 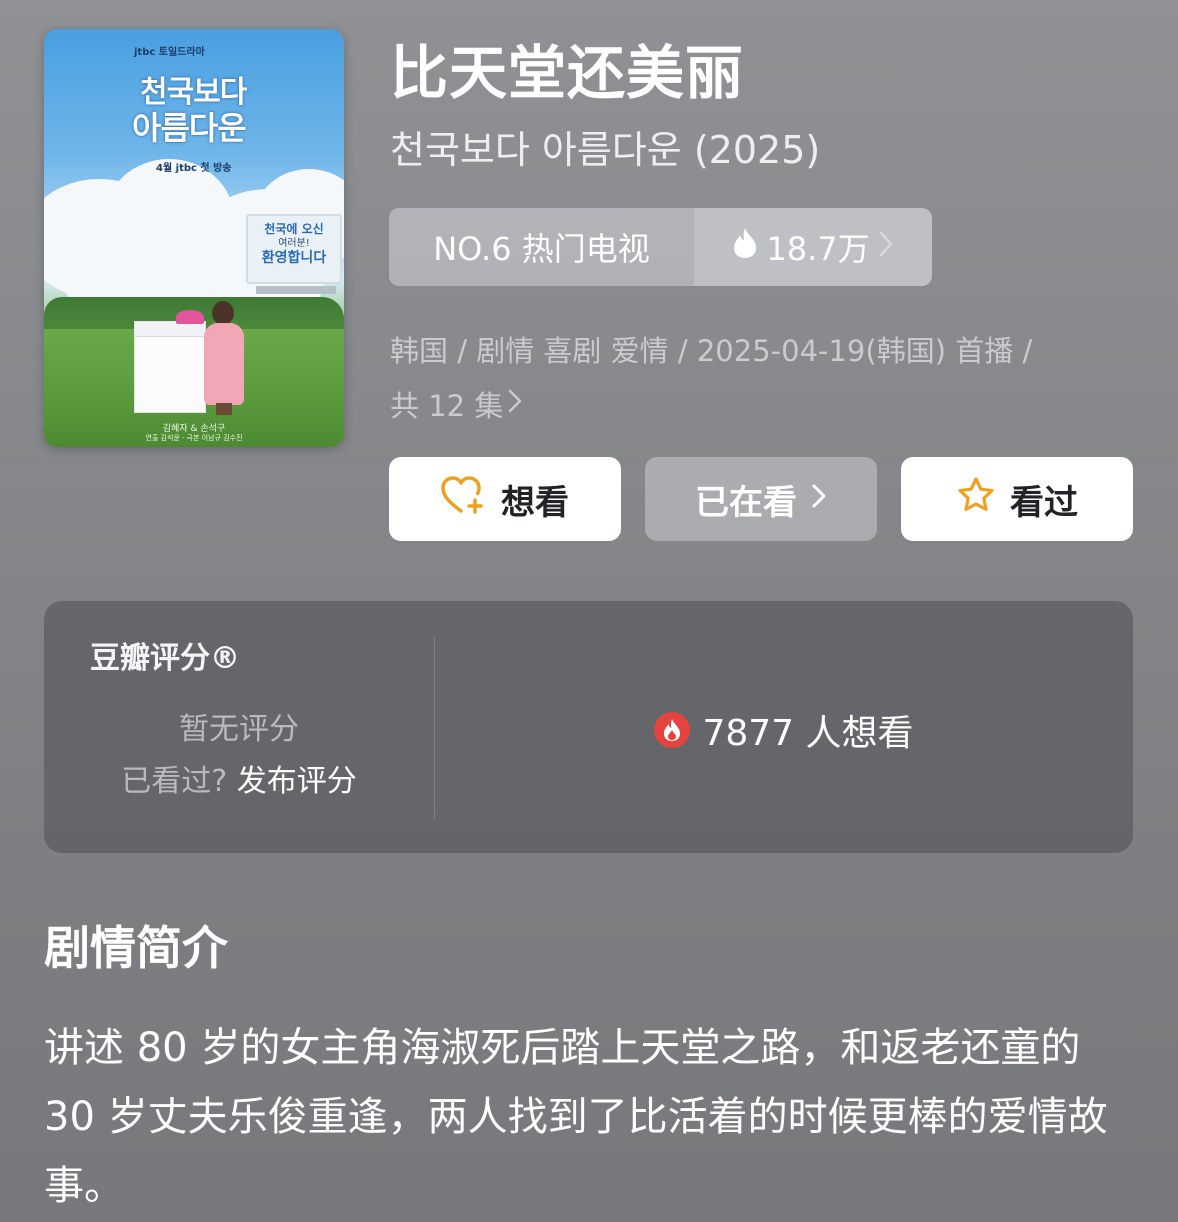 I want to click on poster-figure-head, so click(x=223, y=313).